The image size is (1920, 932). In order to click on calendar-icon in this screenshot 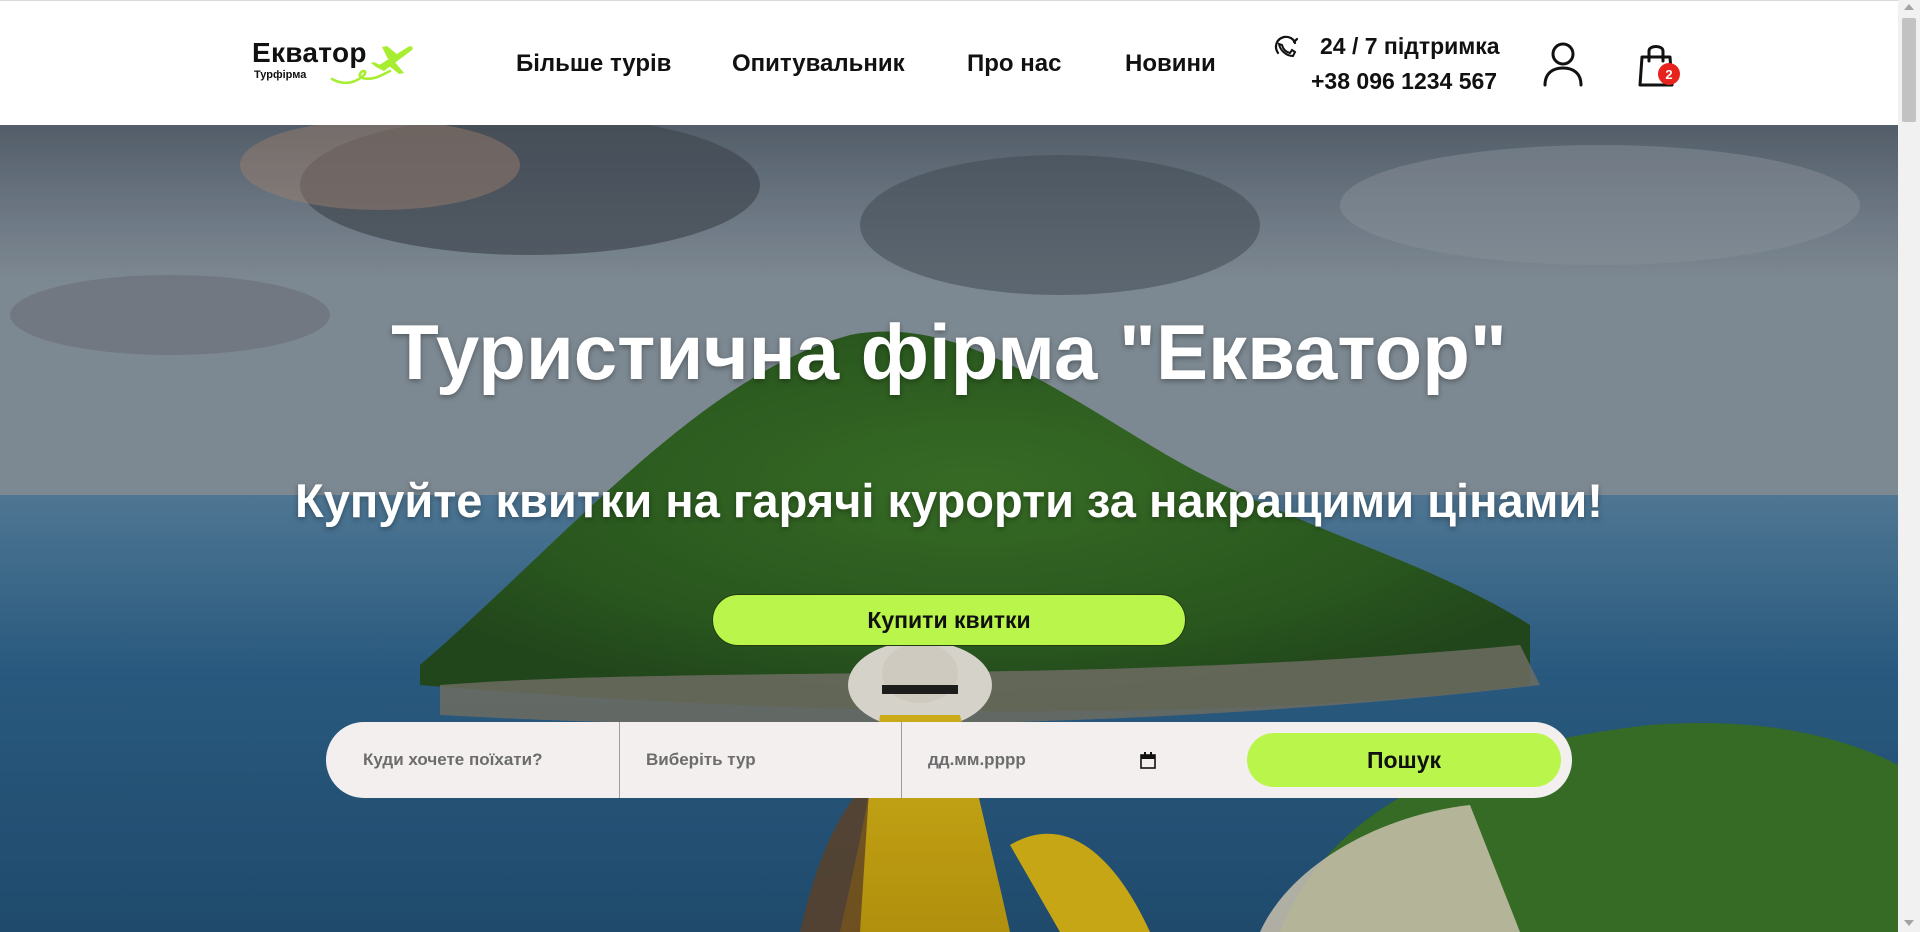, I will do `click(1148, 760)`.